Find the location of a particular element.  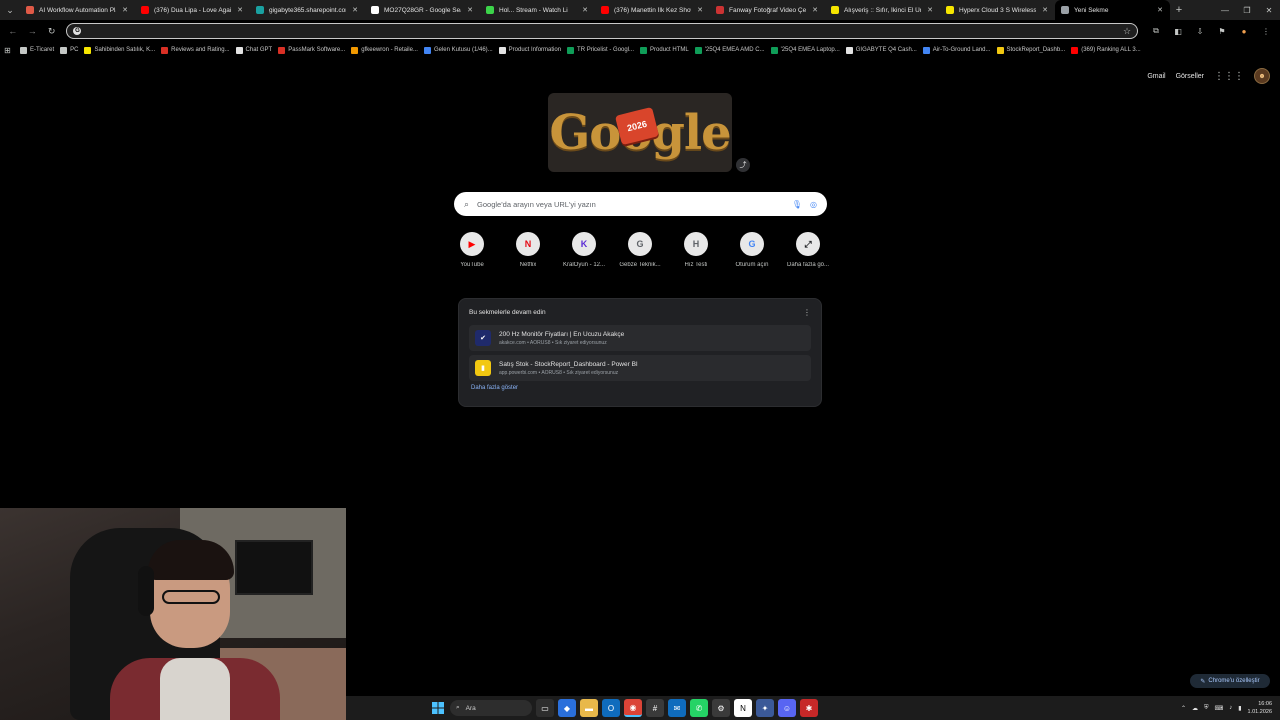

discord-icon: ☺ is located at coordinates (787, 708).